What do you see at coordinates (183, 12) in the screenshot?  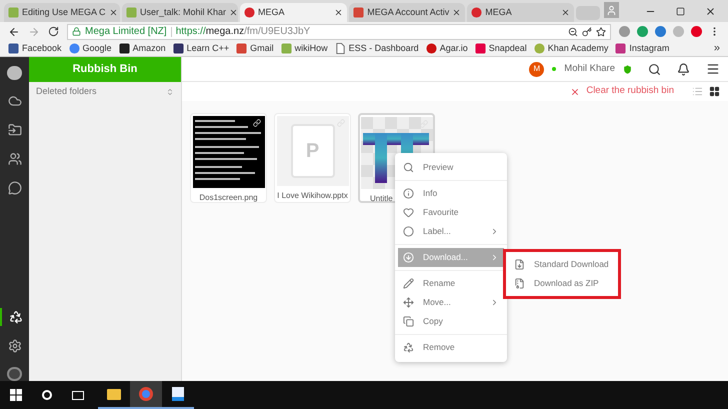 I see `tab-title: User_talk: Mohil Khar` at bounding box center [183, 12].